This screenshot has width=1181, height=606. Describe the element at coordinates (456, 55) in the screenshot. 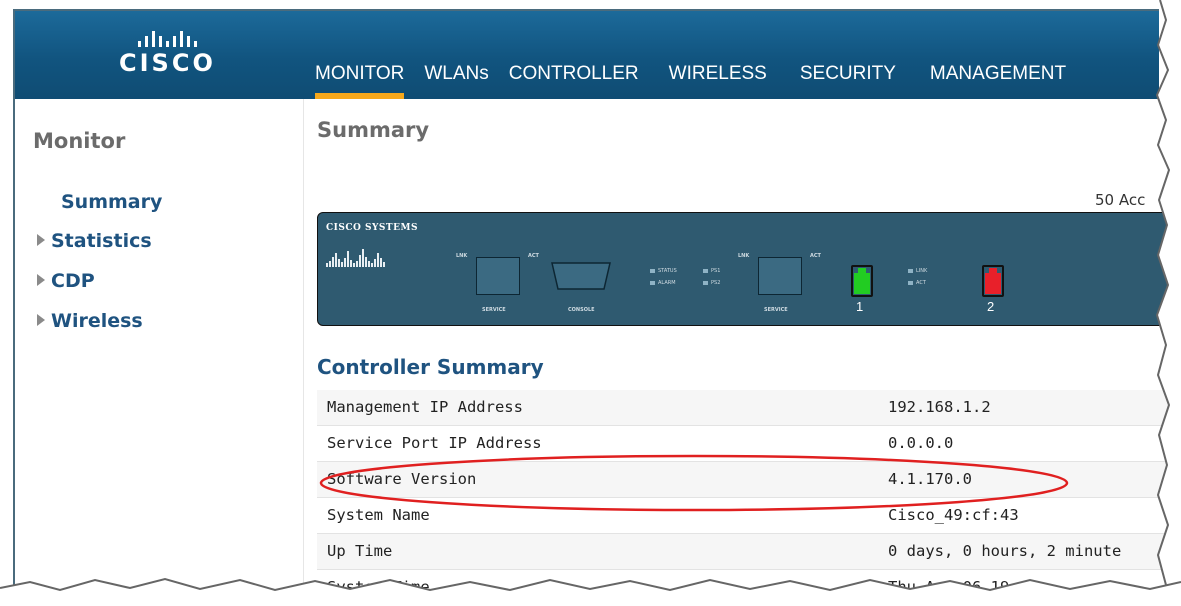

I see `nav-wlans: WLANs` at that location.